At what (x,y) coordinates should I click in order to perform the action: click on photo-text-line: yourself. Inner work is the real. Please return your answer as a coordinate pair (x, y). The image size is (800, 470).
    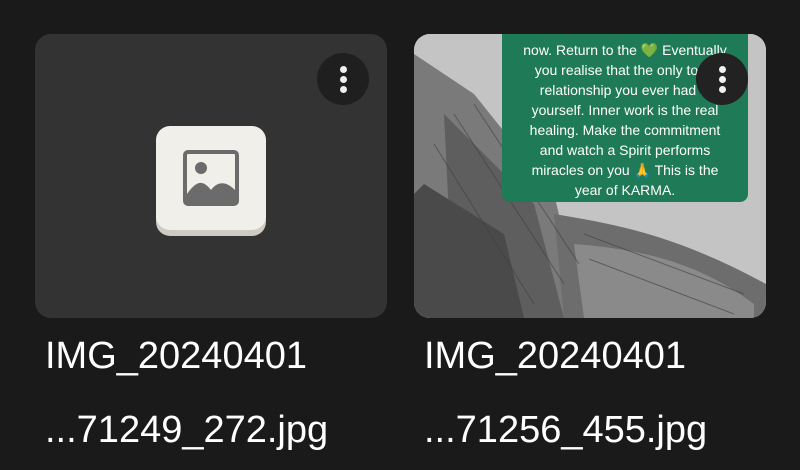
    Looking at the image, I should click on (625, 110).